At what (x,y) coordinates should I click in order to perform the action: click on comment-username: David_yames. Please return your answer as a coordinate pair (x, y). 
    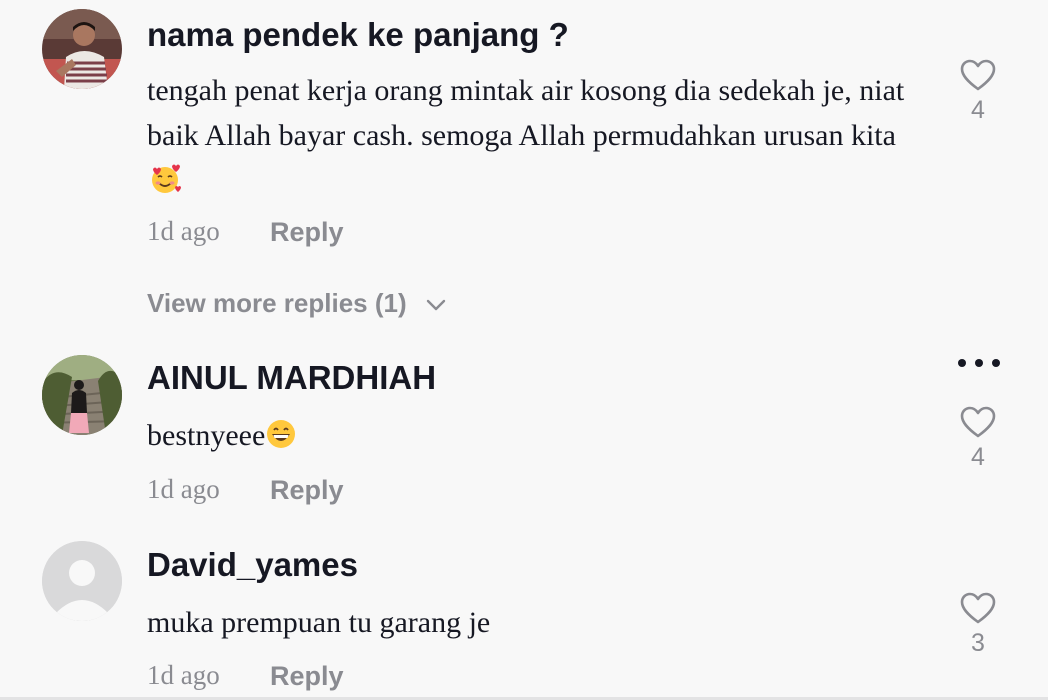
    Looking at the image, I should click on (252, 565).